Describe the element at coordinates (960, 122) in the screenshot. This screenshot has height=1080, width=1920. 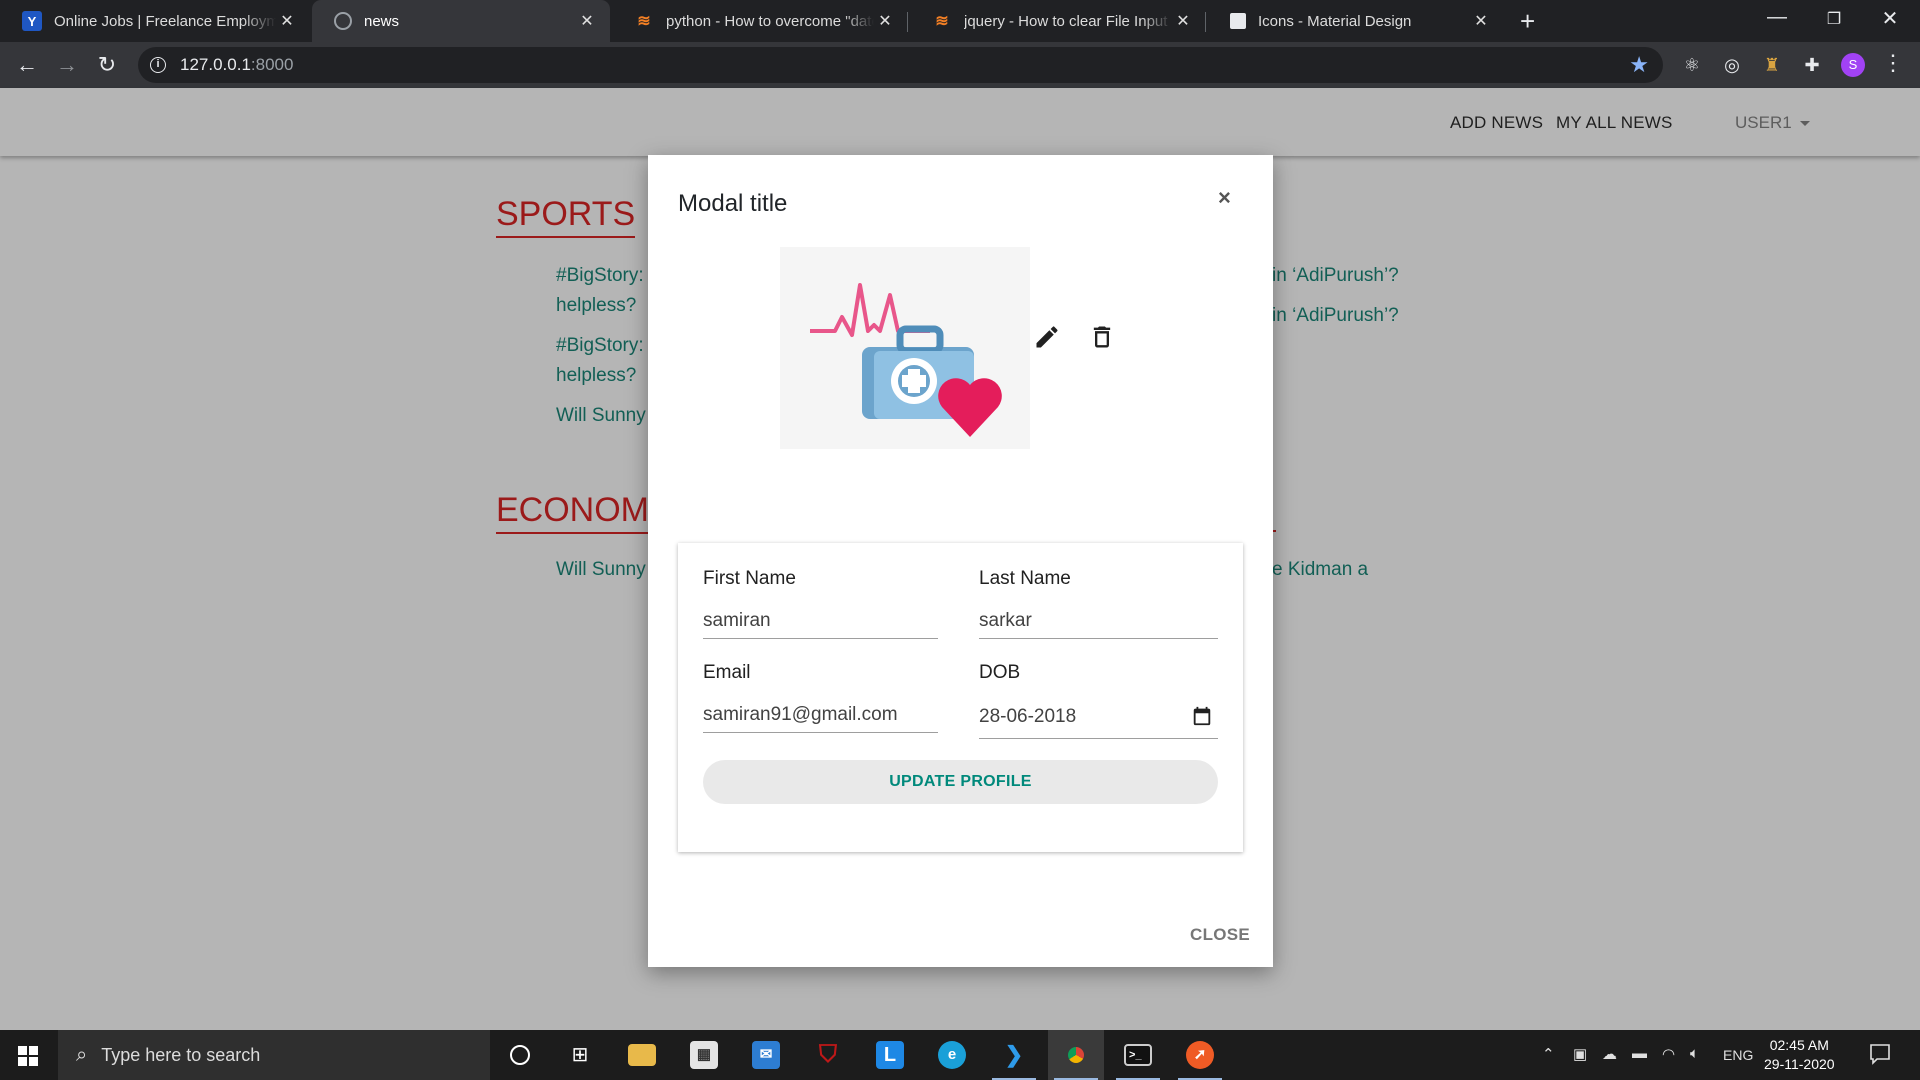
I see `site-navbar: ADD NEWS MY ALL NEWS USER1` at that location.